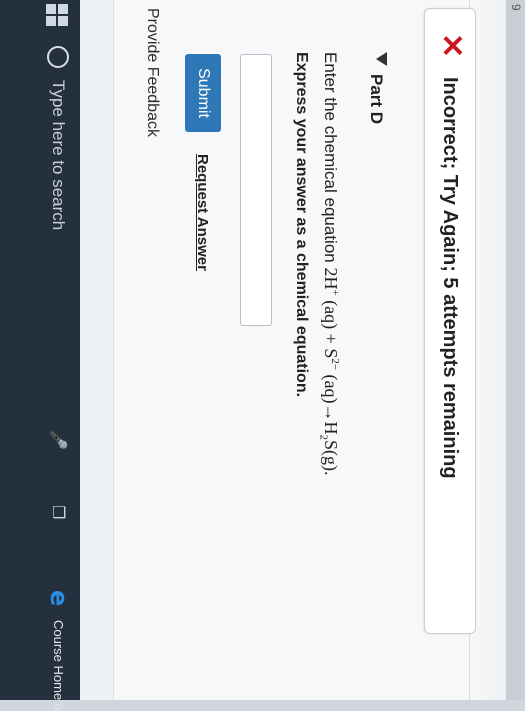 This screenshot has height=711, width=525. What do you see at coordinates (331, 278) in the screenshot?
I see `eq-term-1: 2H` at bounding box center [331, 278].